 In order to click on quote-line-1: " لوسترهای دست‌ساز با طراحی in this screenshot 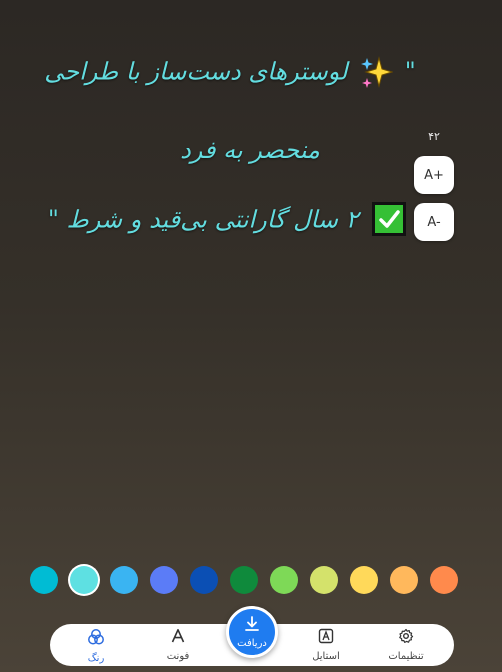, I will do `click(230, 73)`.